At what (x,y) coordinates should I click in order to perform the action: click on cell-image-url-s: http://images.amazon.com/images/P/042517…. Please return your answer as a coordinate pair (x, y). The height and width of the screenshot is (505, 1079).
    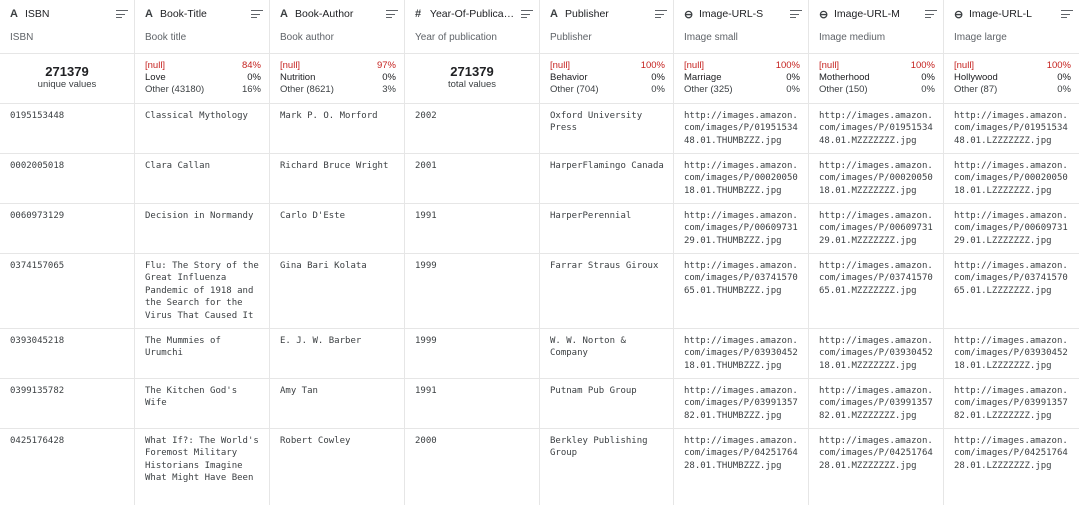
    Looking at the image, I should click on (741, 466).